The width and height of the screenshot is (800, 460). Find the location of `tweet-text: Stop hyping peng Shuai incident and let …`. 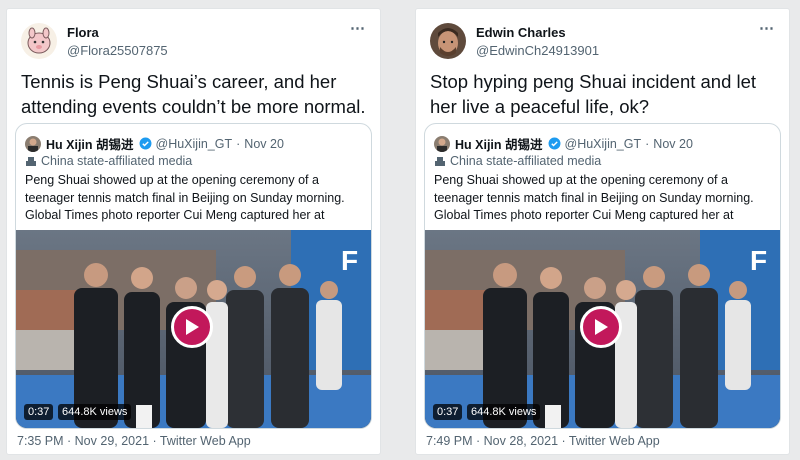

tweet-text: Stop hyping peng Shuai incident and let … is located at coordinates (593, 94).